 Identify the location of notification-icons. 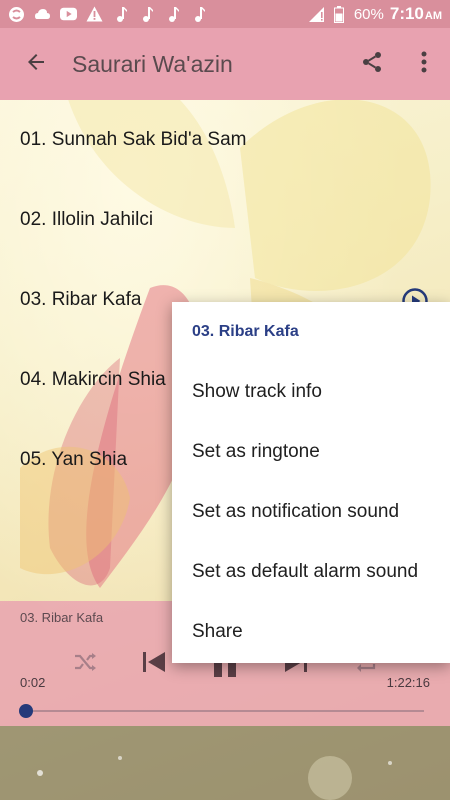
(107, 14).